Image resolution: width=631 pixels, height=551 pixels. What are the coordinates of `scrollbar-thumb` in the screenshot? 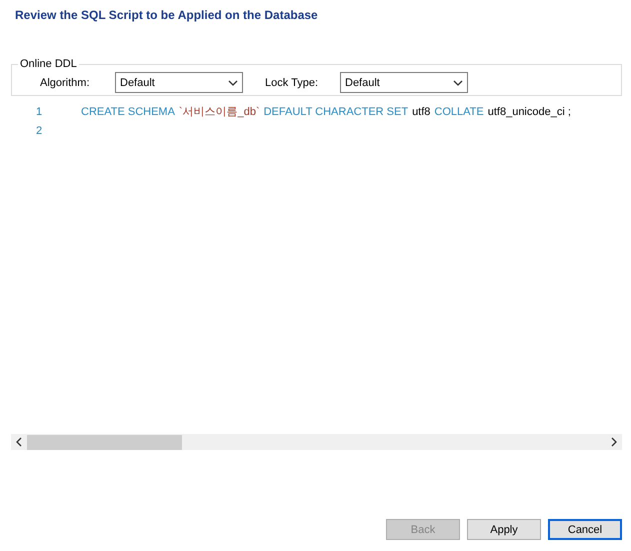 It's located at (104, 442).